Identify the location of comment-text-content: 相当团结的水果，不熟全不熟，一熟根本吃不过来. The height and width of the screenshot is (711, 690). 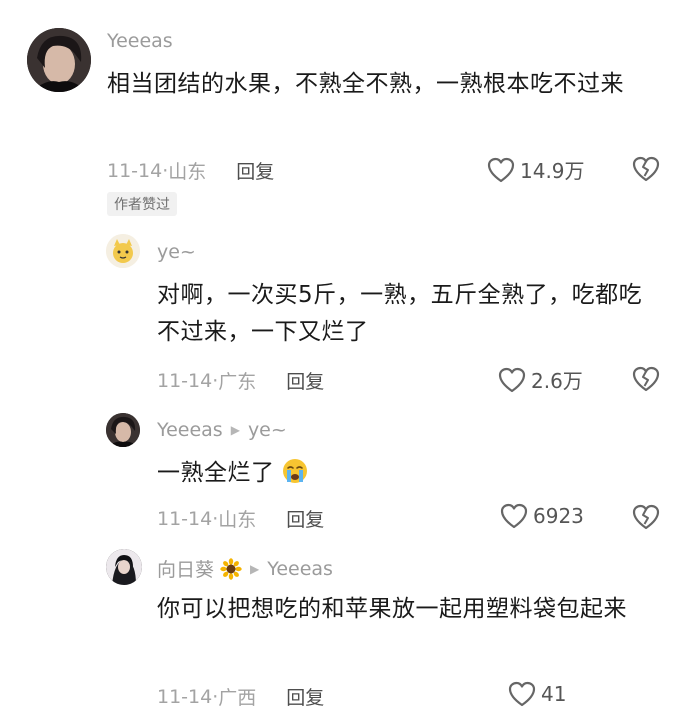
(365, 84).